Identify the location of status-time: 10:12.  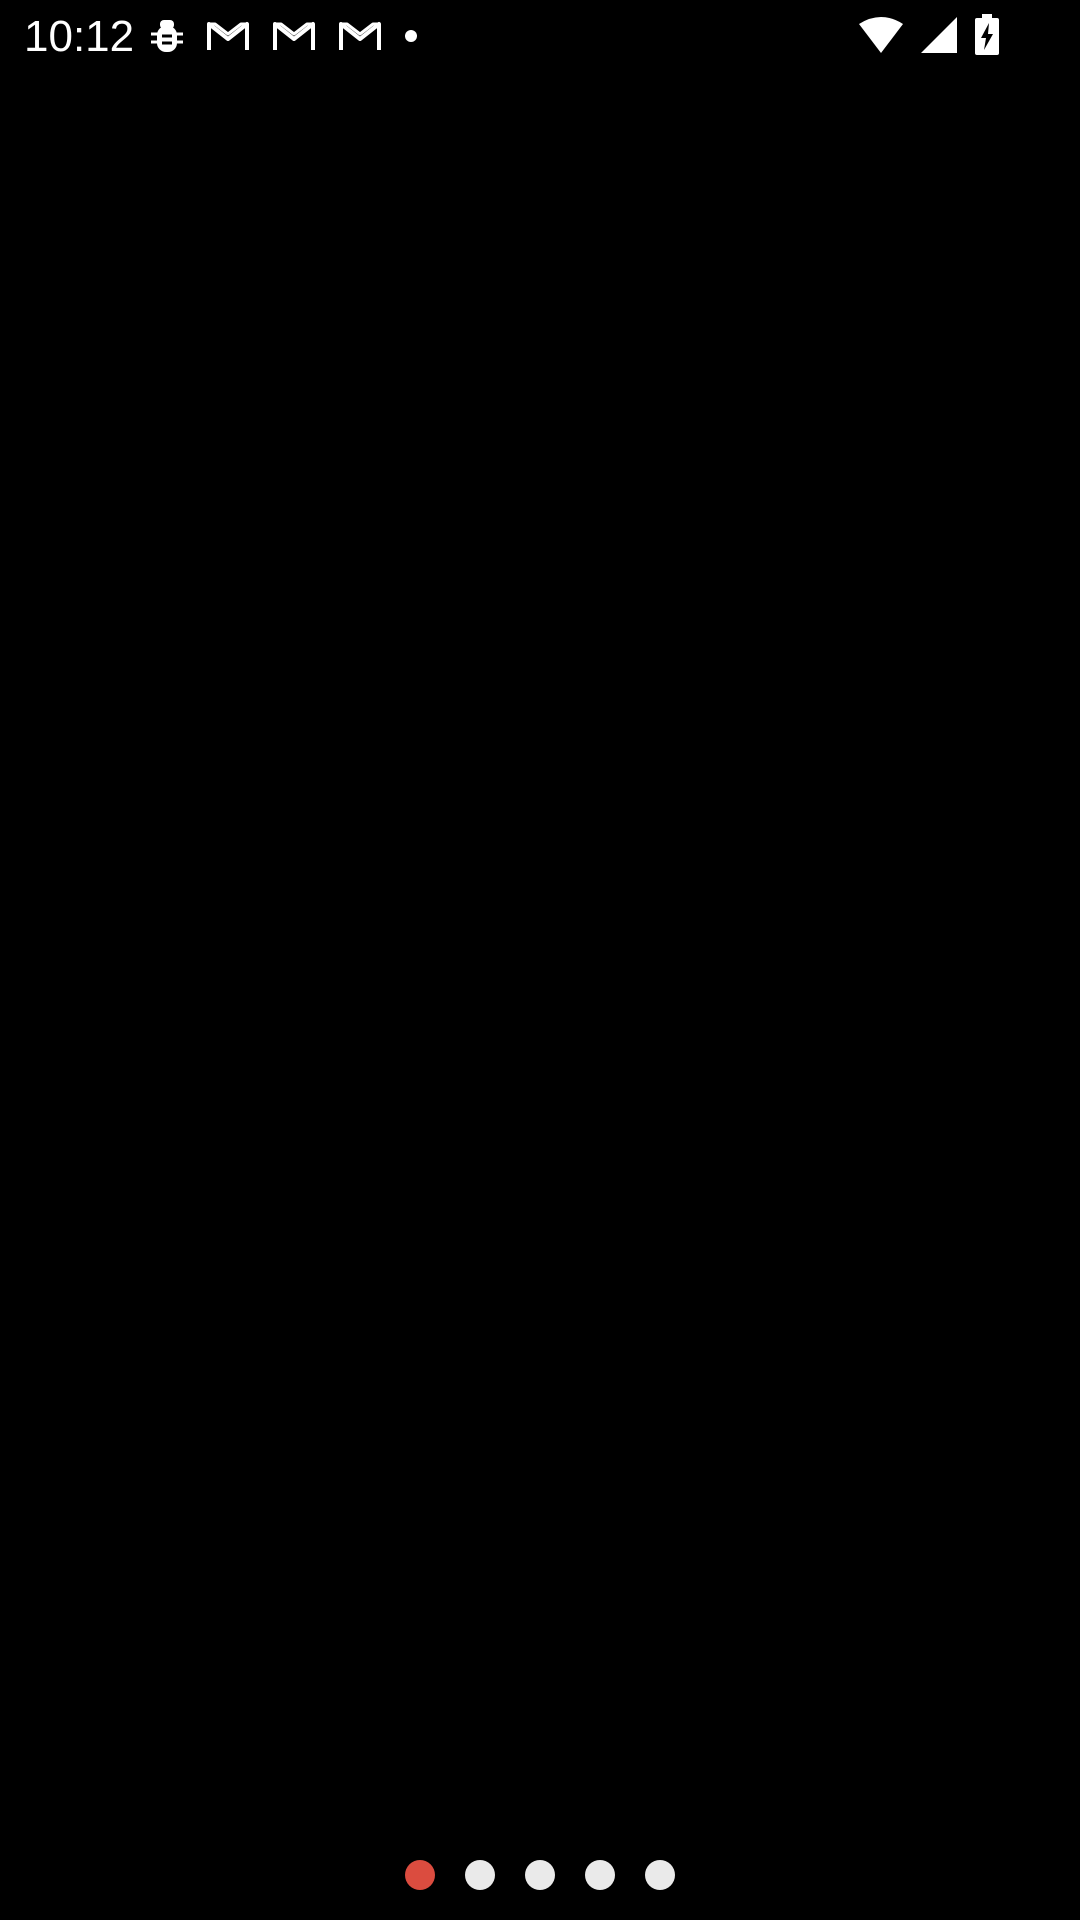
(79, 36).